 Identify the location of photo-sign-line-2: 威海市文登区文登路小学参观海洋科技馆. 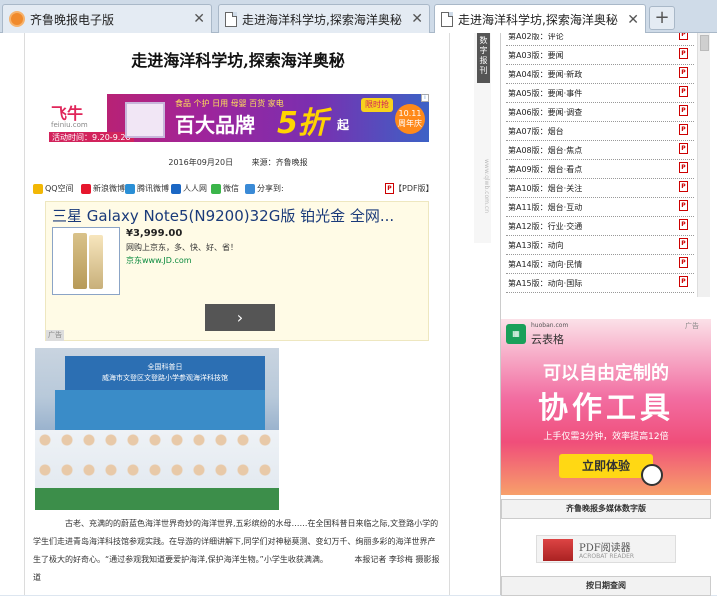
(165, 378).